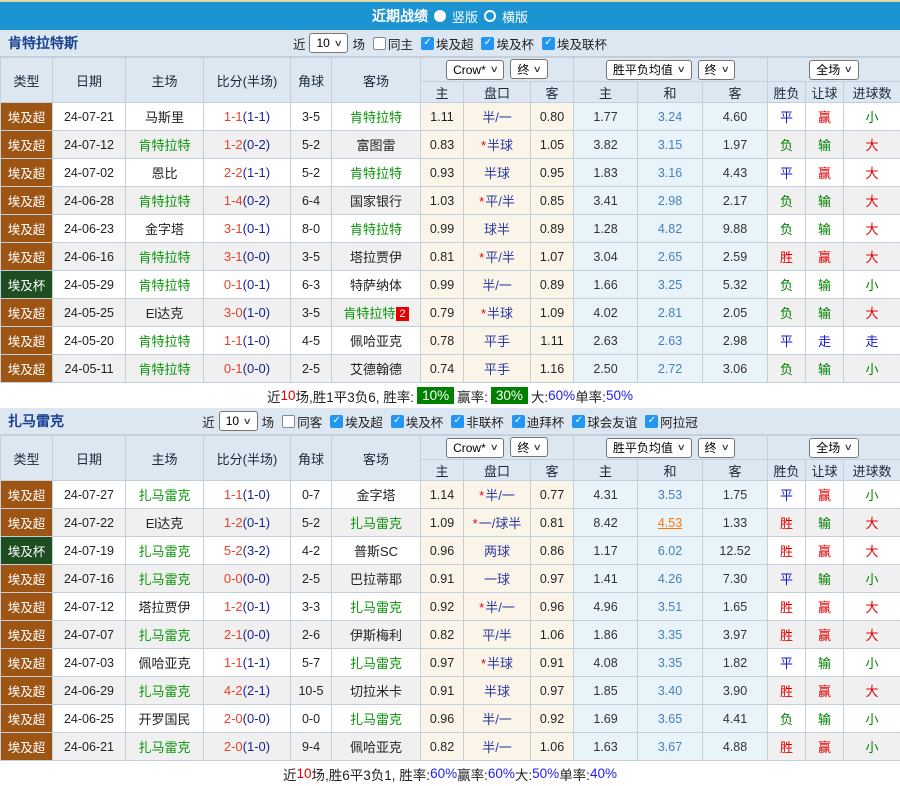 Image resolution: width=900 pixels, height=786 pixels. I want to click on same-venue-label: 同客, so click(309, 421).